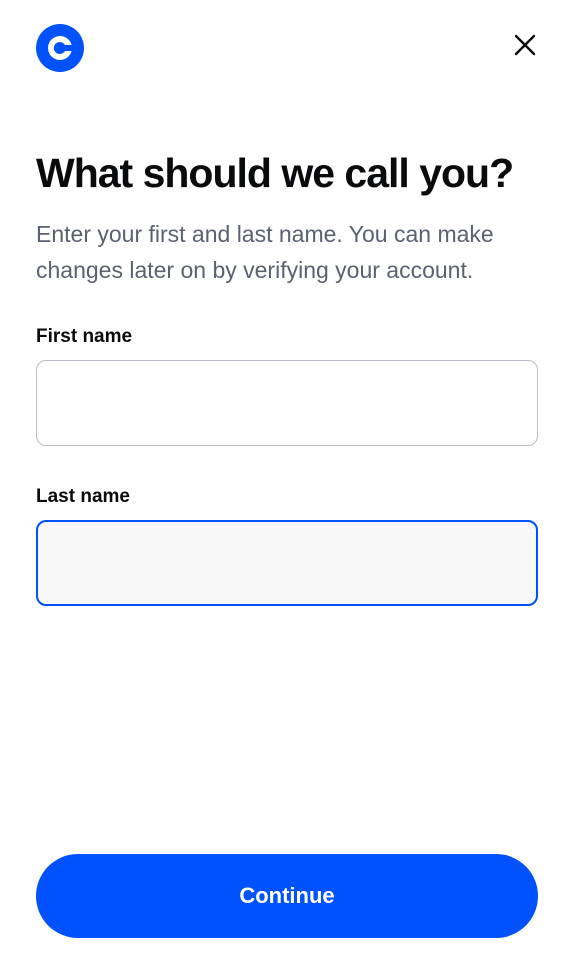 This screenshot has width=574, height=967. Describe the element at coordinates (287, 896) in the screenshot. I see `continue-button: Continue` at that location.